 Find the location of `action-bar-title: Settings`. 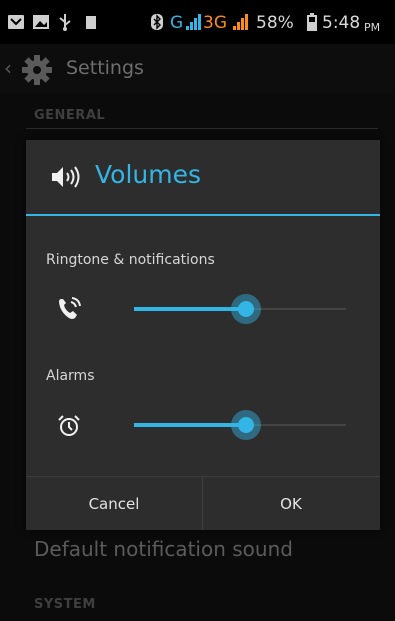

action-bar-title: Settings is located at coordinates (105, 68).